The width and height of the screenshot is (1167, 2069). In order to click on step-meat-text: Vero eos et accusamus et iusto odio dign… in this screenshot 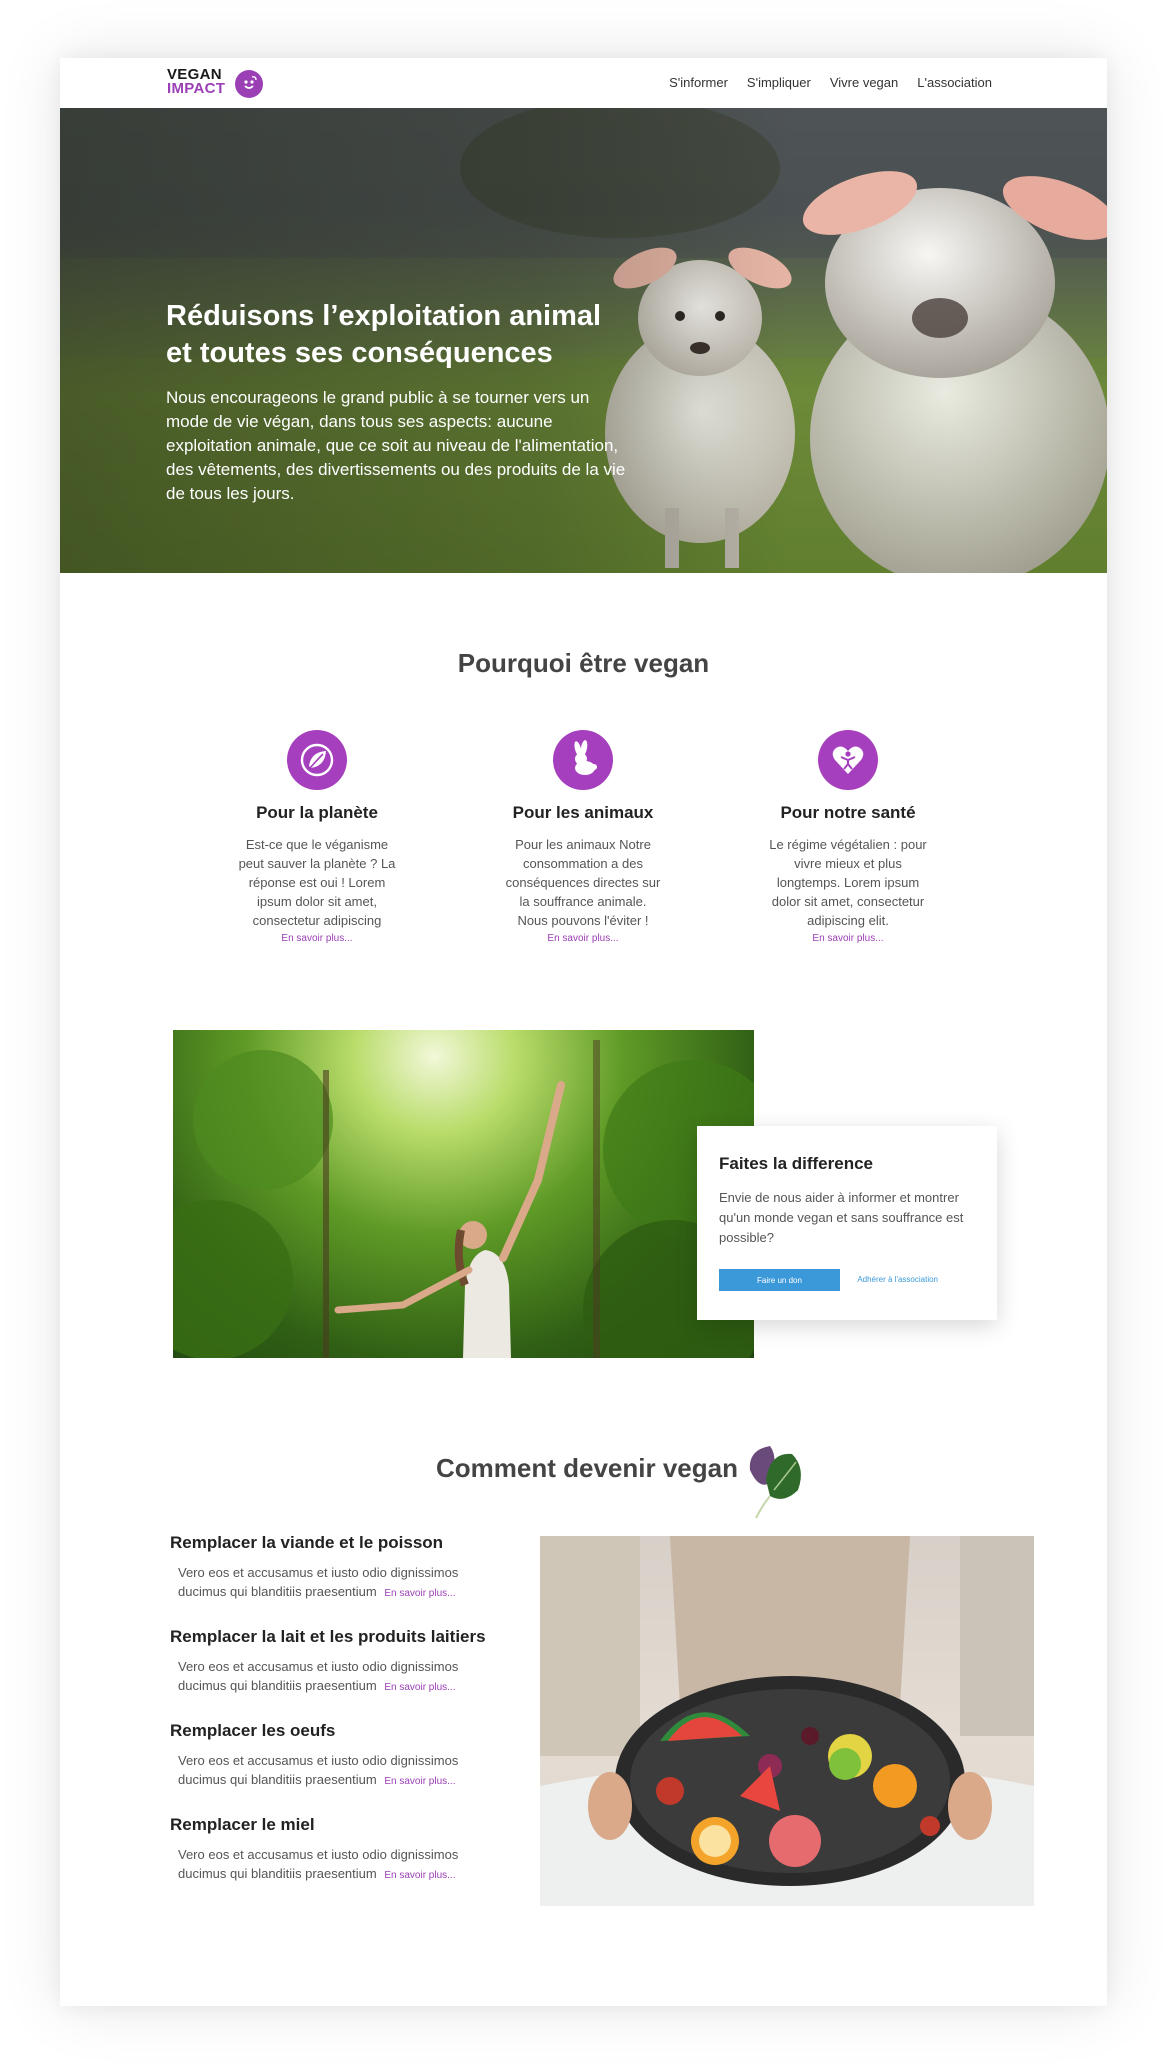, I will do `click(340, 1583)`.